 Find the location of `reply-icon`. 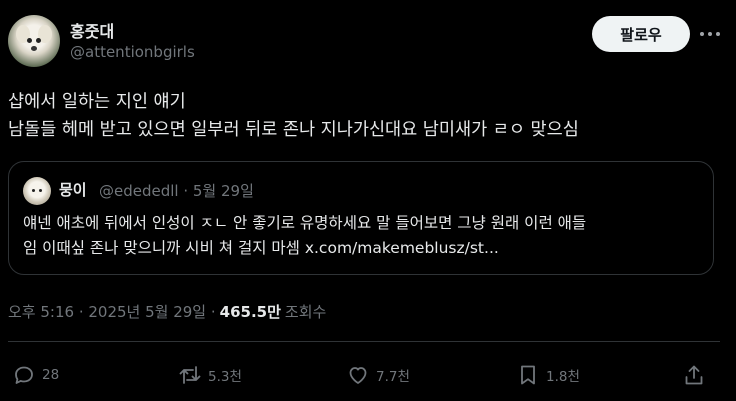

reply-icon is located at coordinates (24, 375).